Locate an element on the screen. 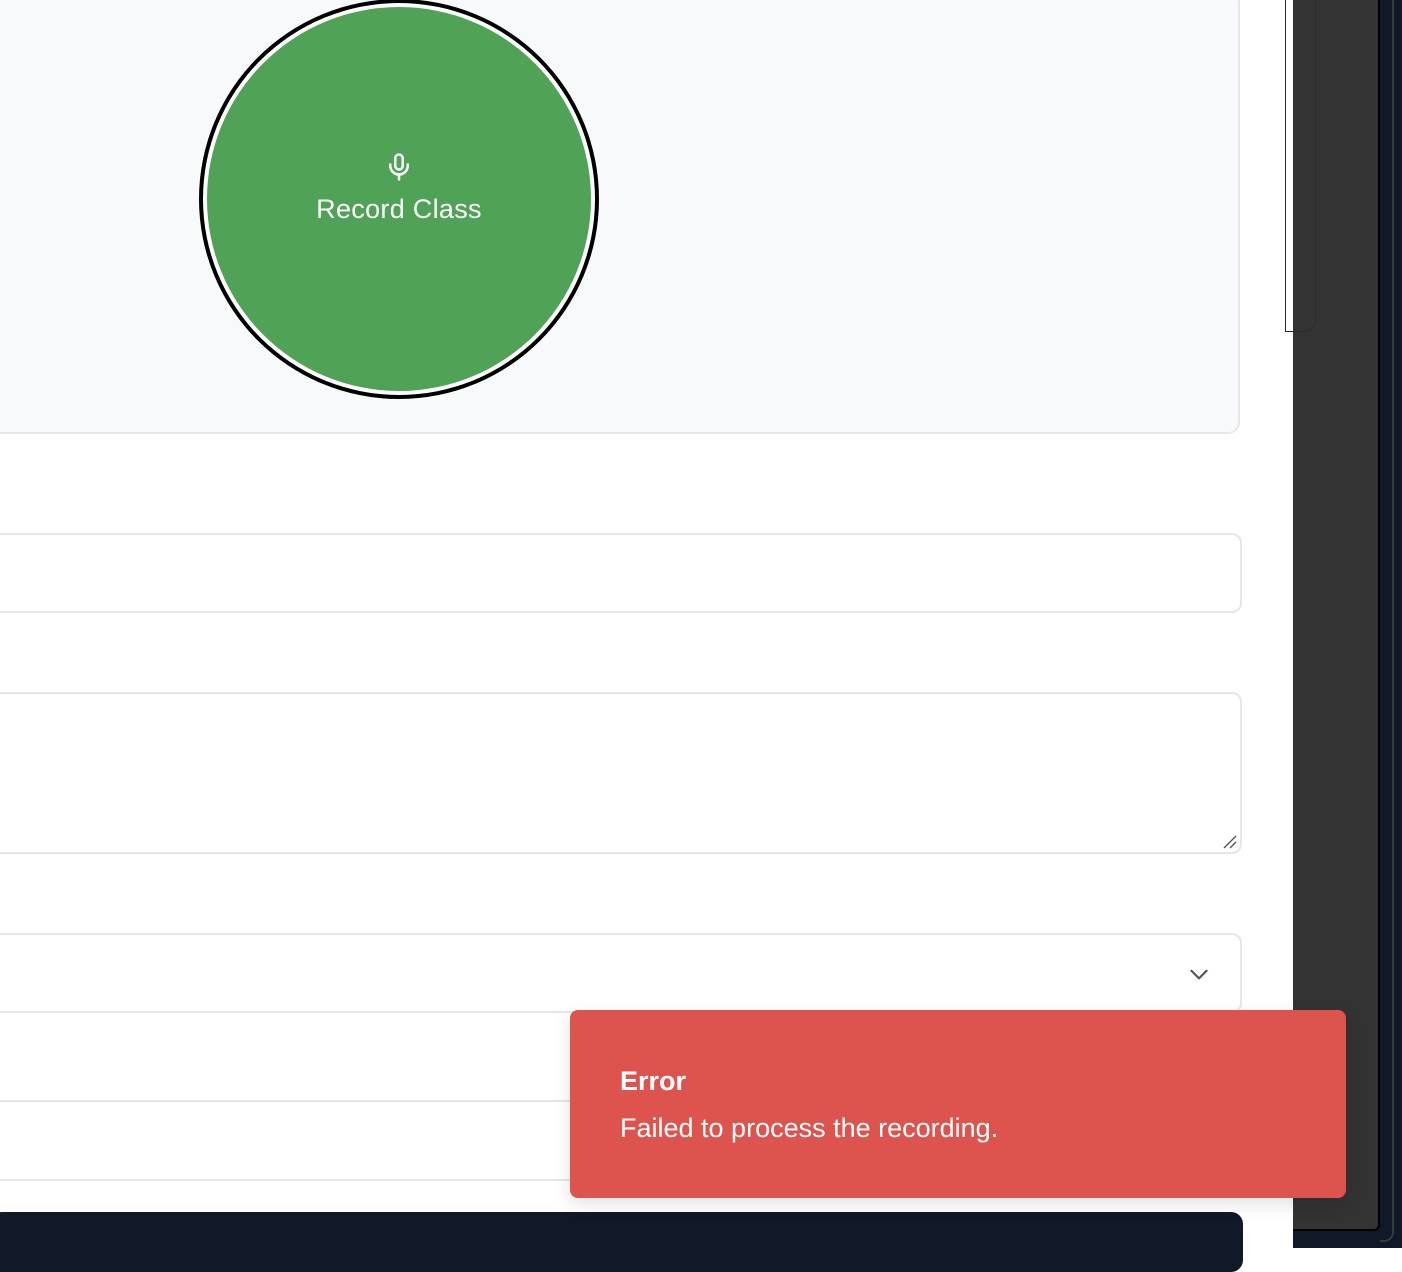  text-input is located at coordinates (621, 573).